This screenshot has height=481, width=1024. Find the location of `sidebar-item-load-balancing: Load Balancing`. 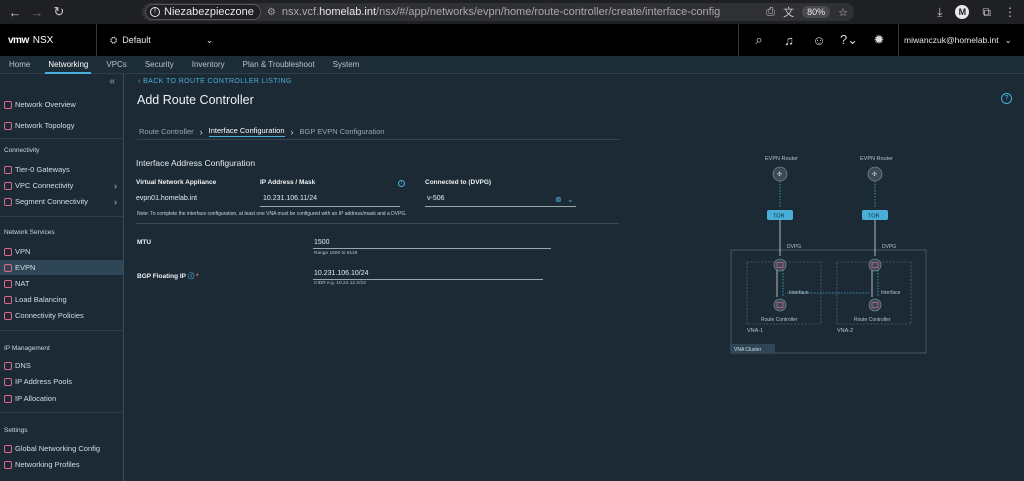

sidebar-item-load-balancing: Load Balancing is located at coordinates (61, 299).